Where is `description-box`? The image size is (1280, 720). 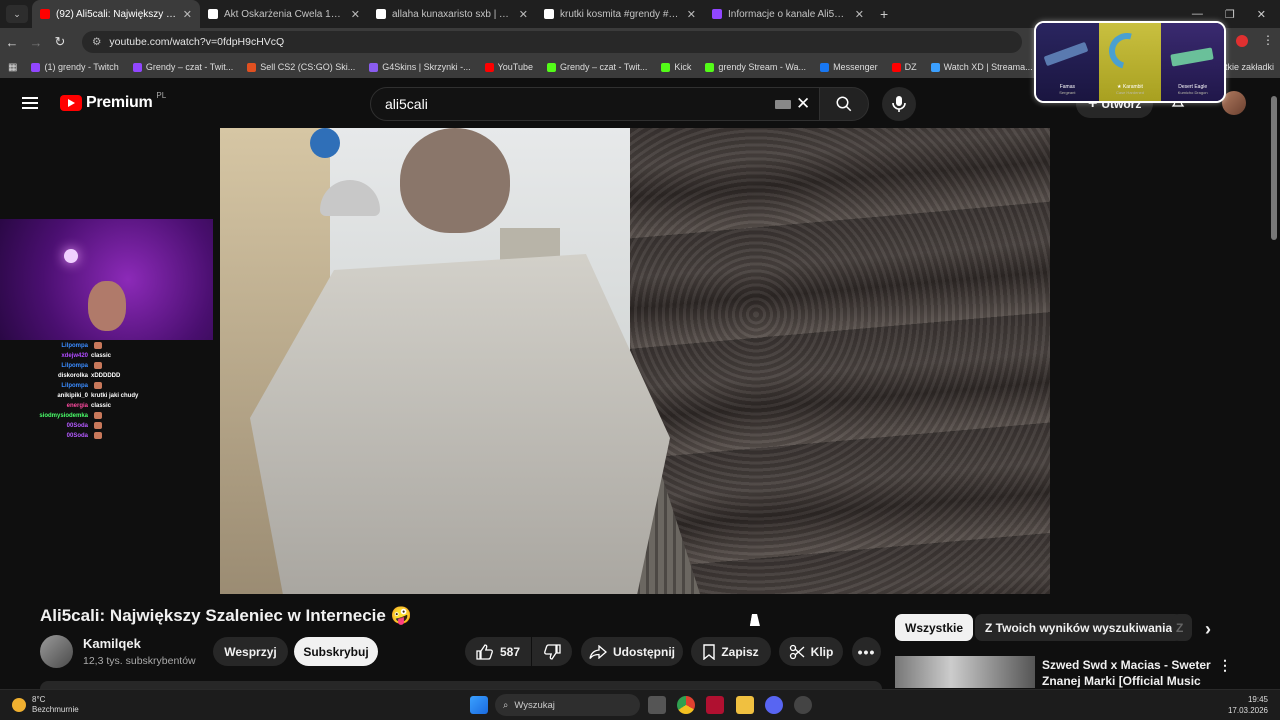 description-box is located at coordinates (461, 685).